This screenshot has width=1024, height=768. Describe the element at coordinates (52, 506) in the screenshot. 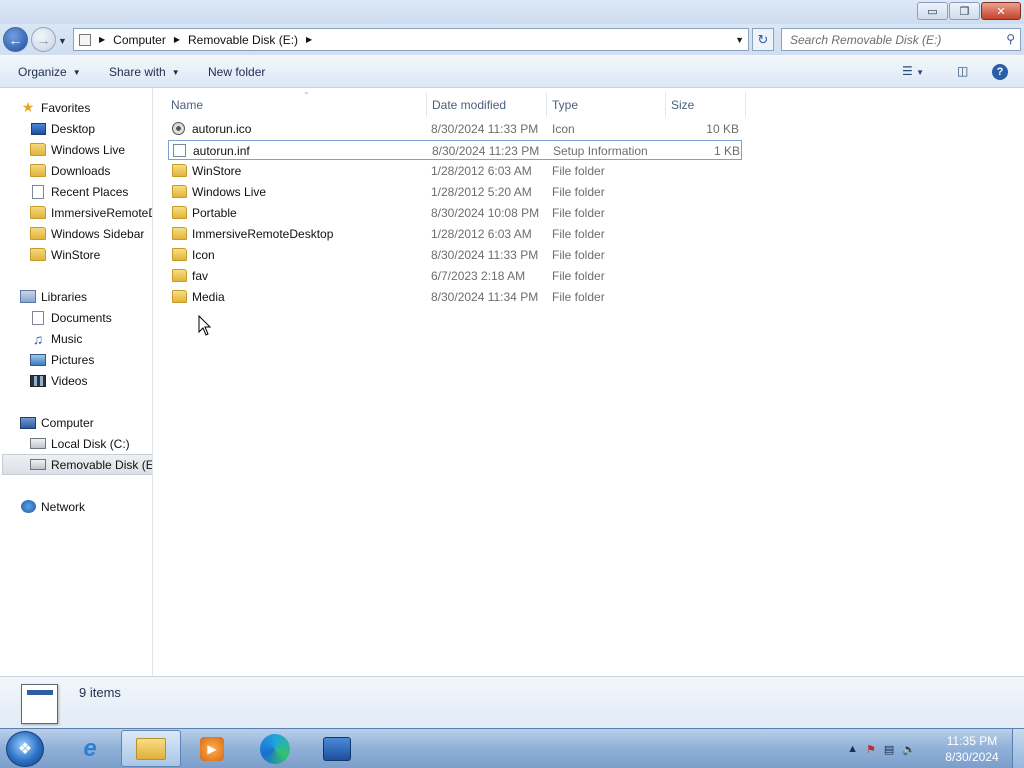

I see `nav-network: Network` at that location.